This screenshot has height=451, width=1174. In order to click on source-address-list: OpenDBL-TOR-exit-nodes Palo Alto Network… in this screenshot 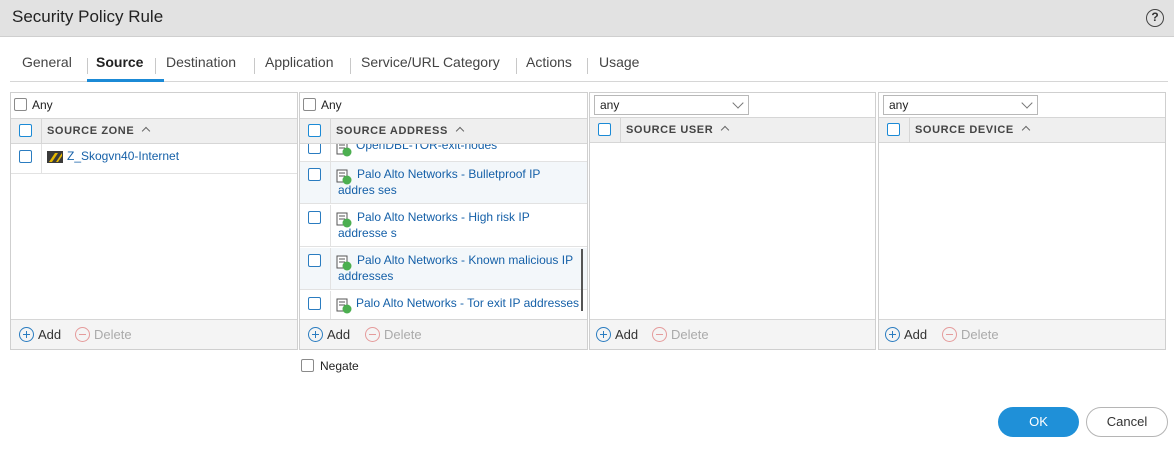, I will do `click(443, 232)`.